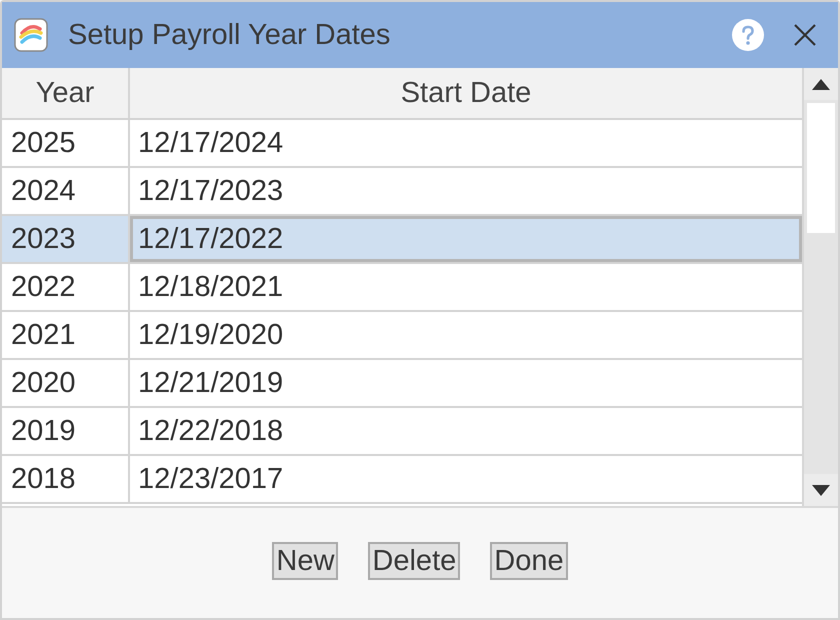 The image size is (840, 620). I want to click on window-title: Setup Payroll Year Dates, so click(230, 35).